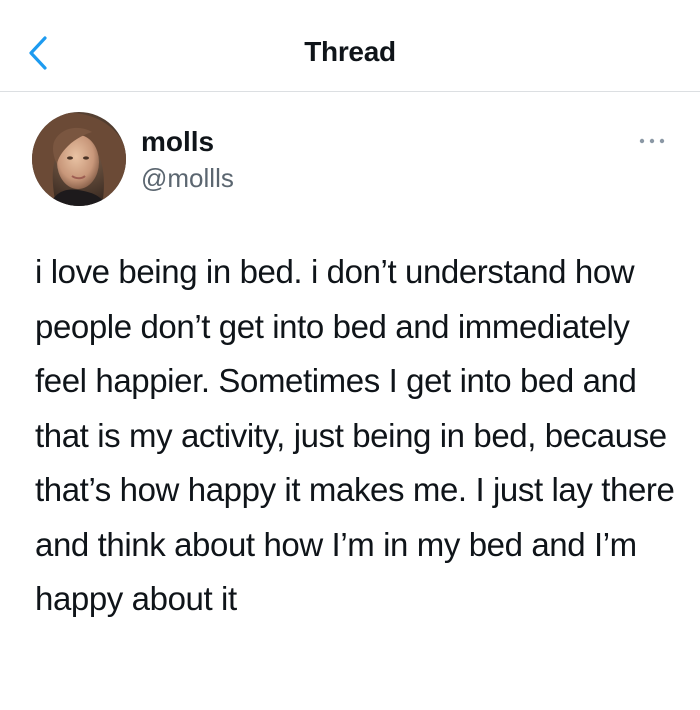 The height and width of the screenshot is (710, 700). I want to click on avatar-photo, so click(79, 159).